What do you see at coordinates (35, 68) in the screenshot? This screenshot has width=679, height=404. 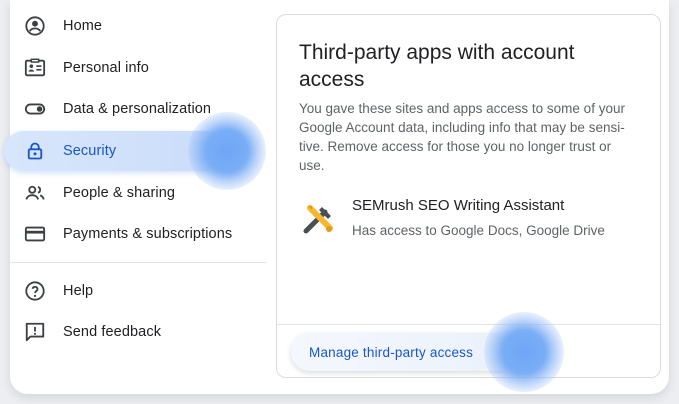 I see `id-card-icon` at bounding box center [35, 68].